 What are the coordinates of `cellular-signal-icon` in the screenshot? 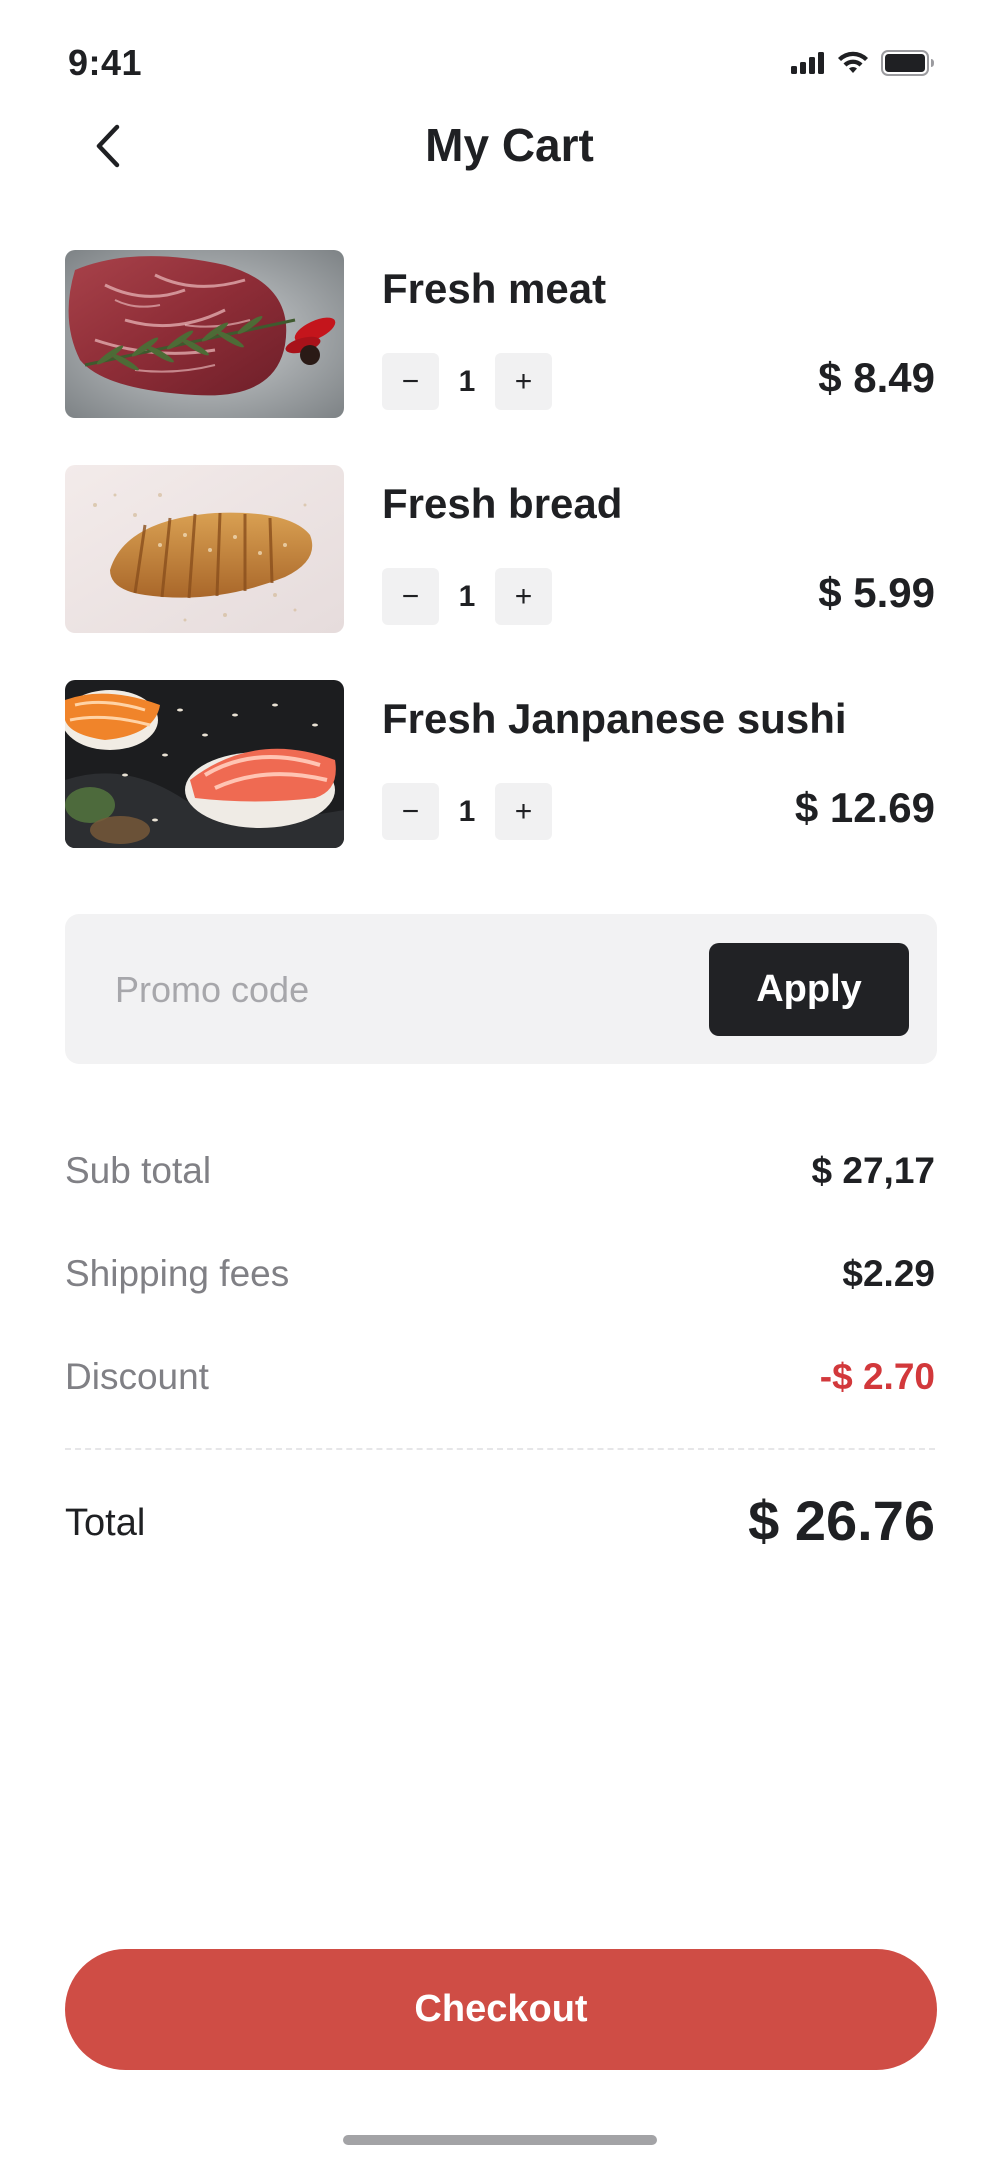 It's located at (808, 65).